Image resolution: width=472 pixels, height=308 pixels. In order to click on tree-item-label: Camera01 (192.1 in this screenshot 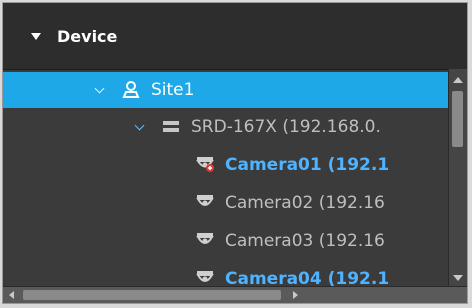, I will do `click(307, 165)`.